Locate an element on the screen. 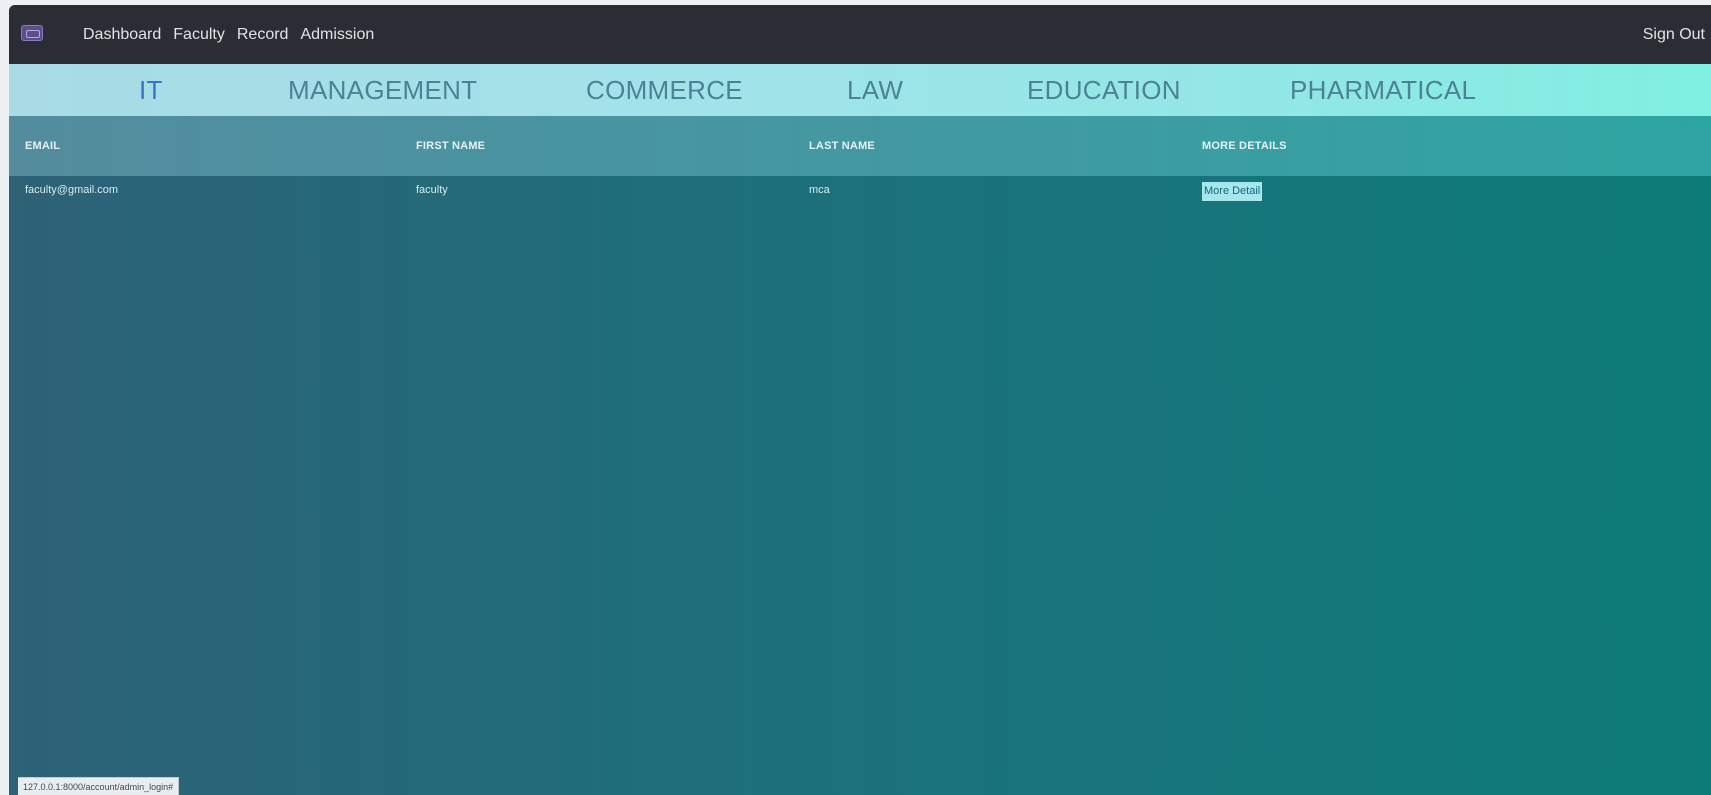 The width and height of the screenshot is (1711, 795). tab-law: LAW is located at coordinates (875, 90).